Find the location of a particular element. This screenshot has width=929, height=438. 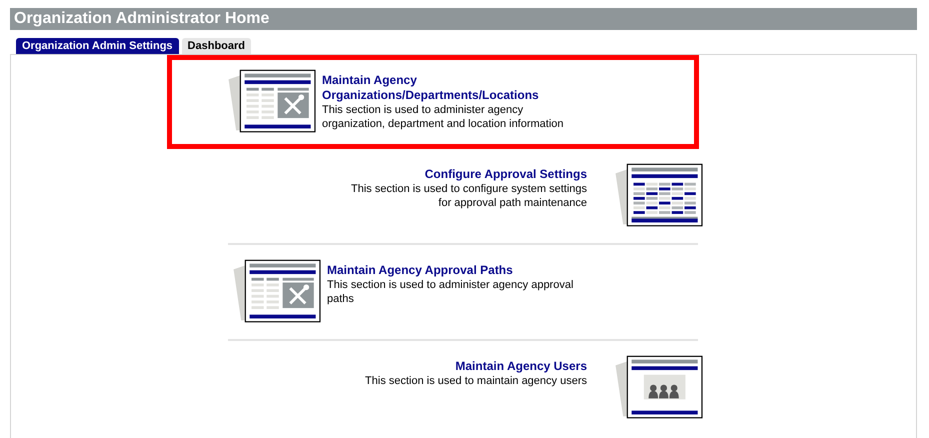

section-link: Maintain Agency Approval Paths is located at coordinates (452, 270).